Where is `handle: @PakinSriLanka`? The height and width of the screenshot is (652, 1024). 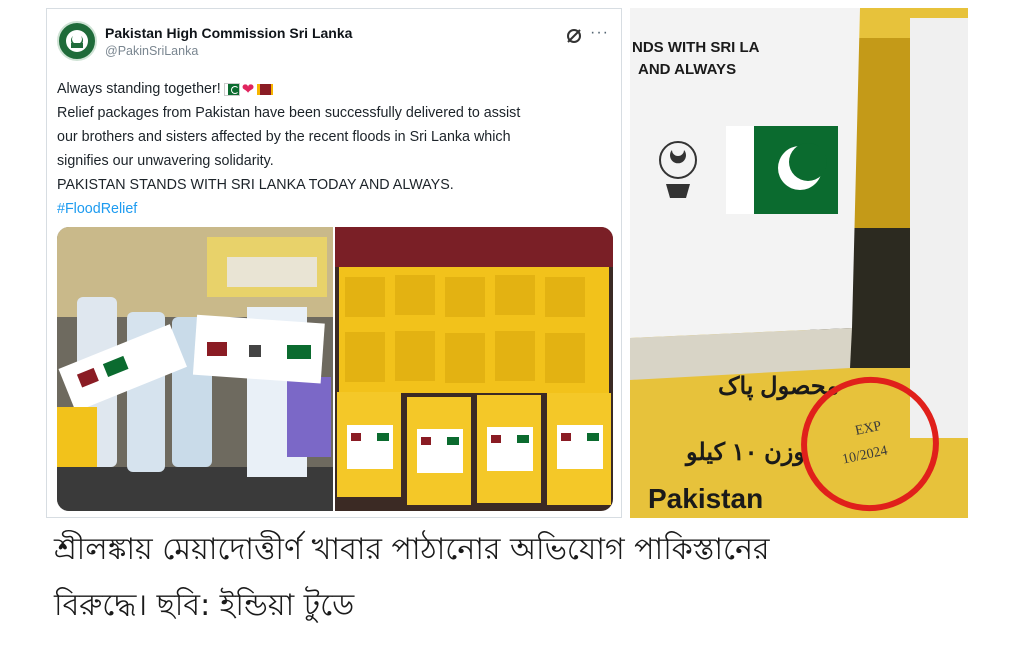
handle: @PakinSriLanka is located at coordinates (151, 51).